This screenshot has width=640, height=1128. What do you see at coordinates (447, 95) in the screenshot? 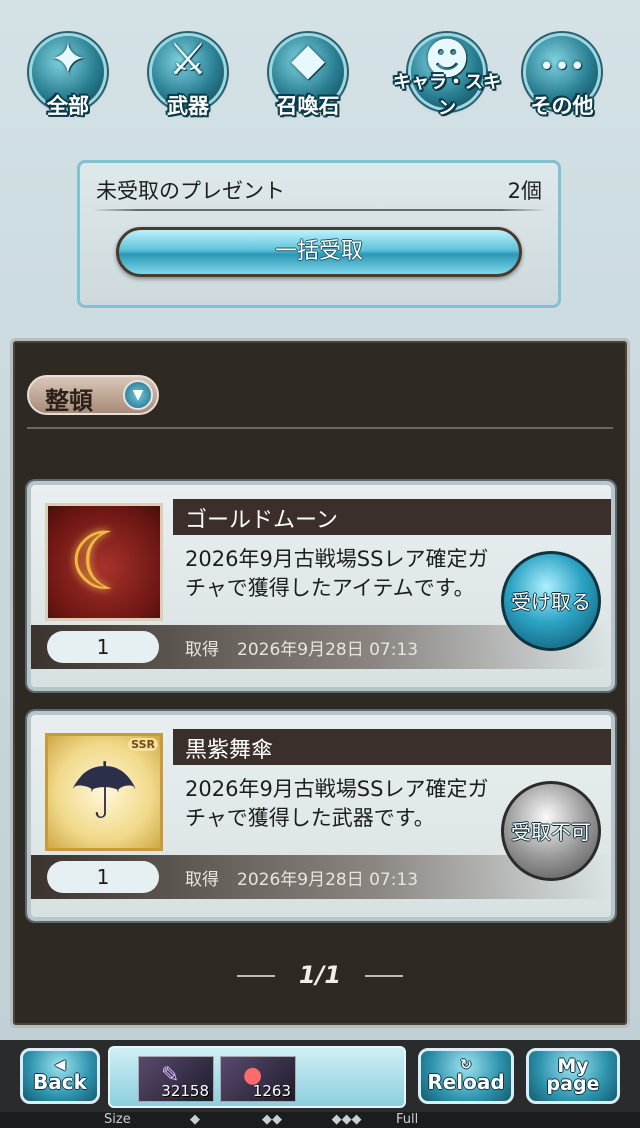
I see `category-label: キャラ・スキン` at bounding box center [447, 95].